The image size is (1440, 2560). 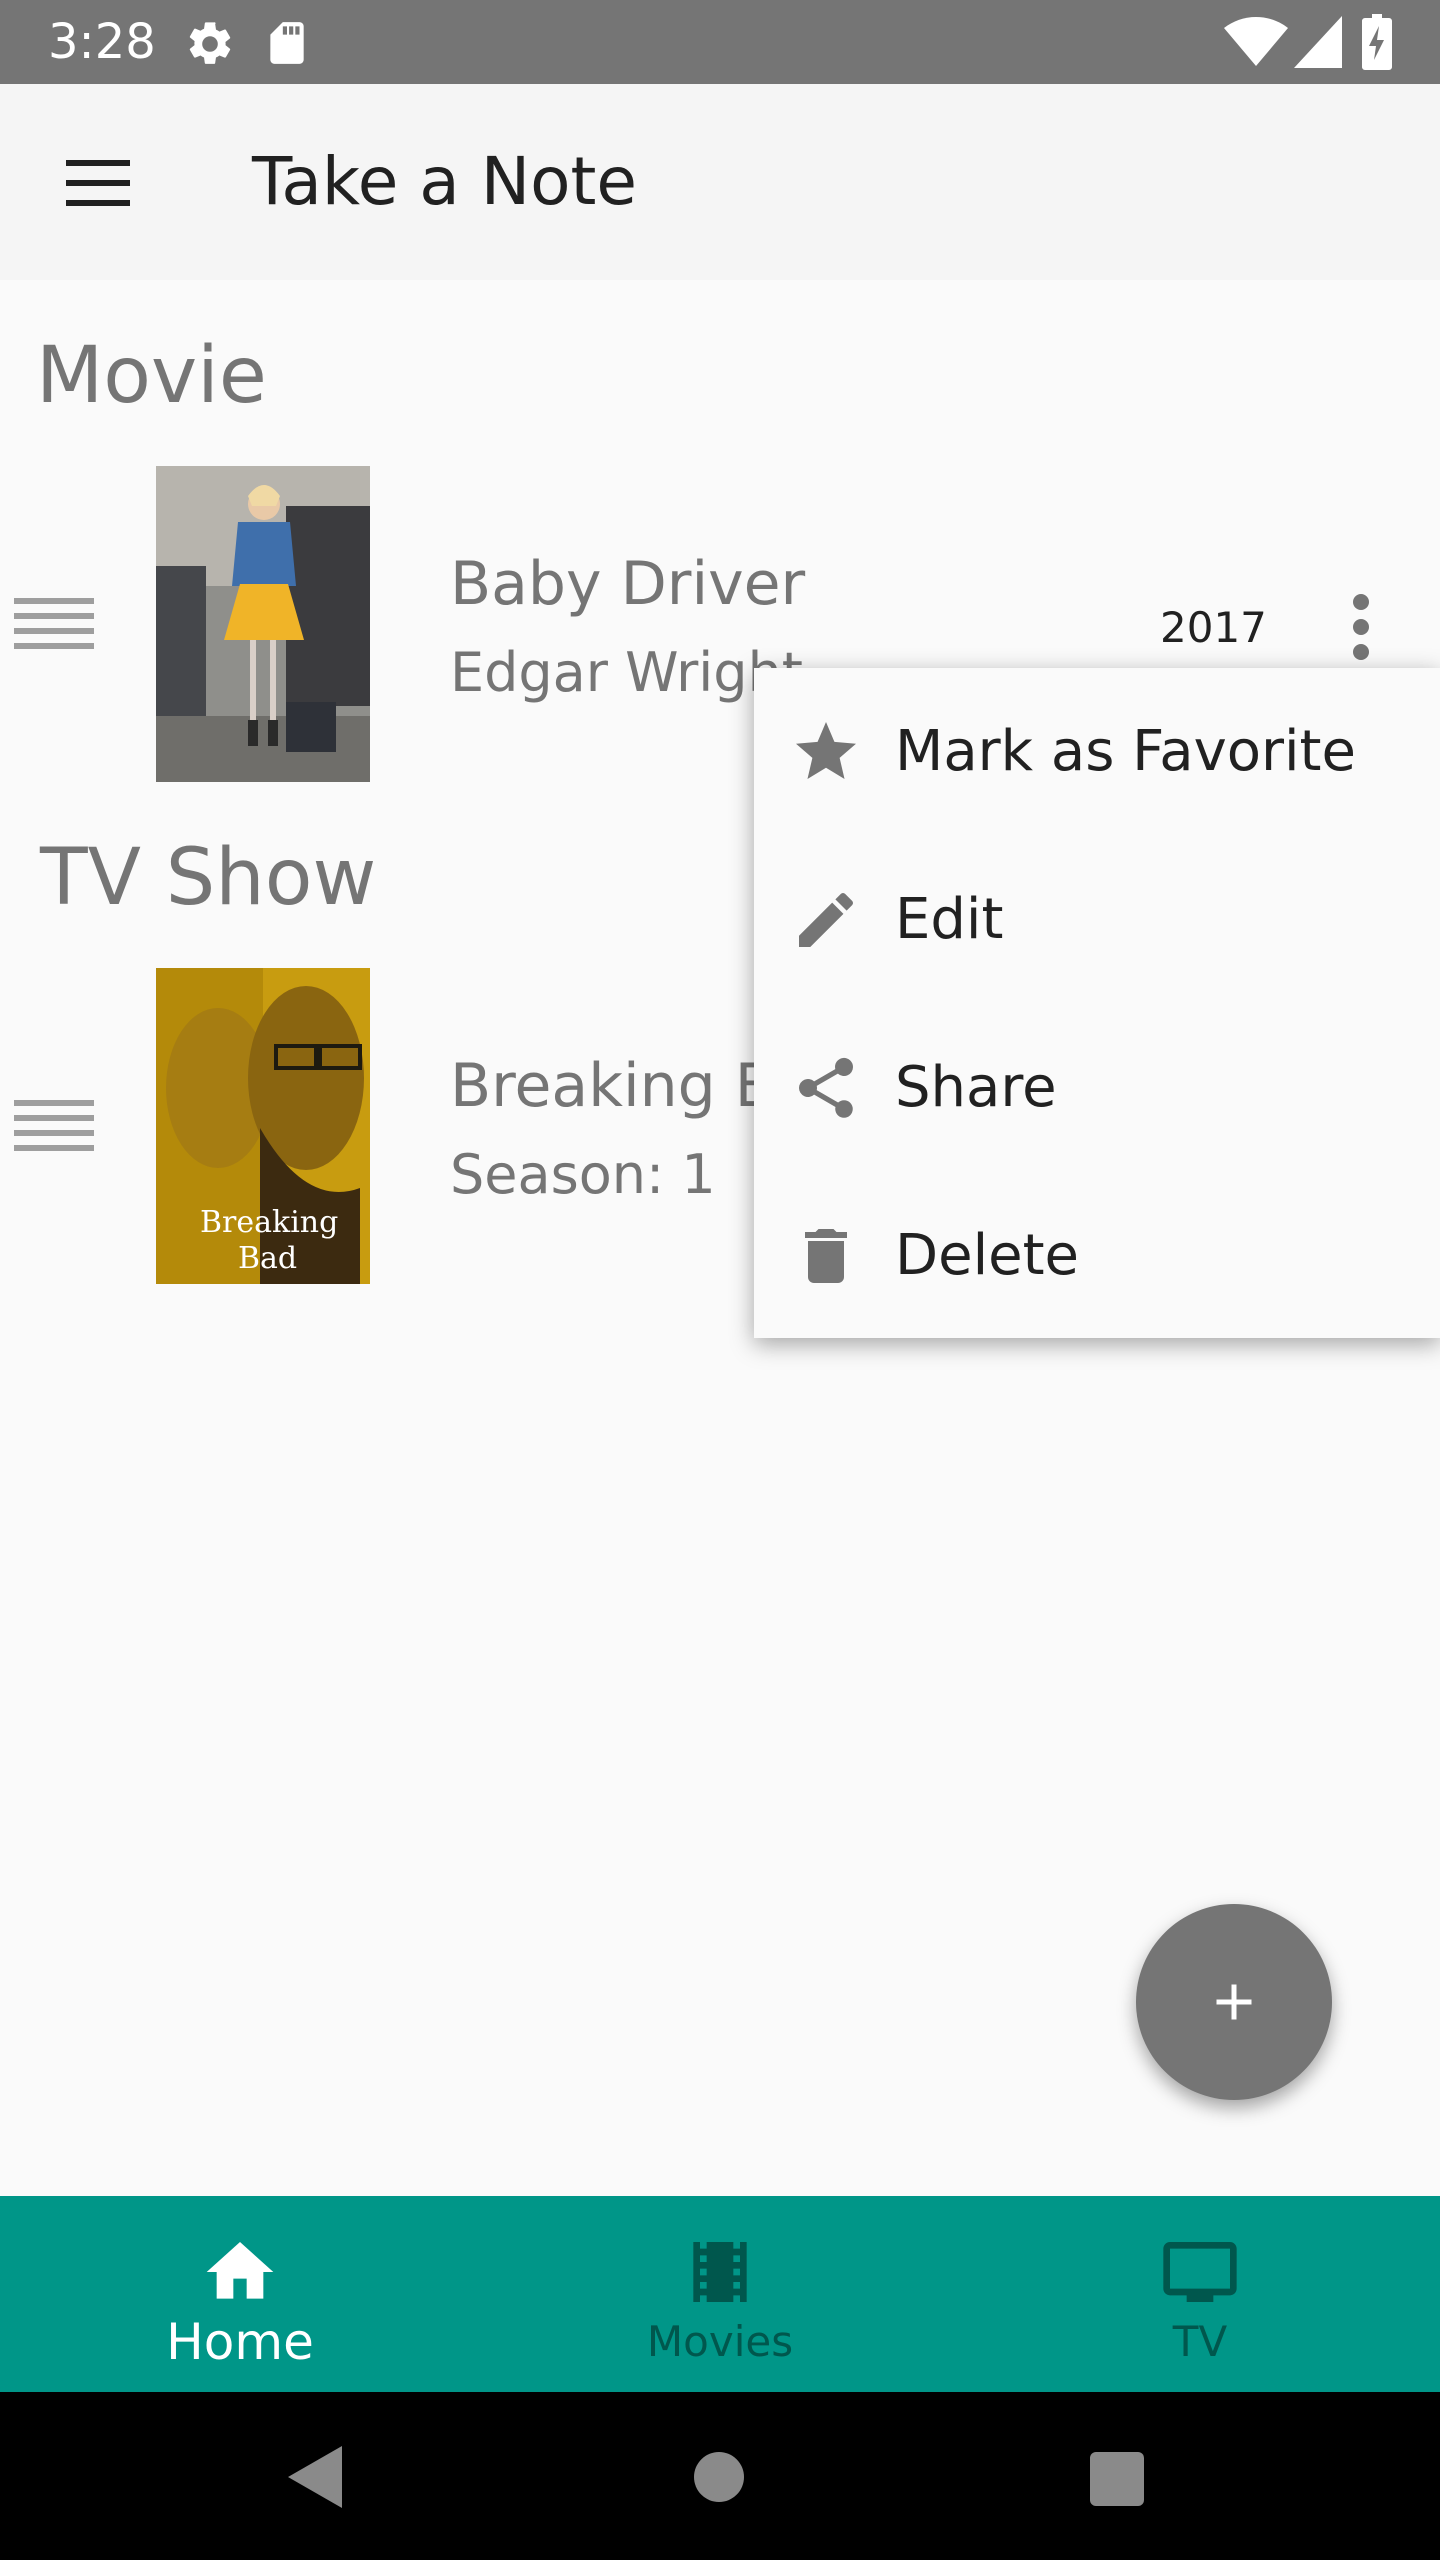 What do you see at coordinates (720, 182) in the screenshot?
I see `app-bar` at bounding box center [720, 182].